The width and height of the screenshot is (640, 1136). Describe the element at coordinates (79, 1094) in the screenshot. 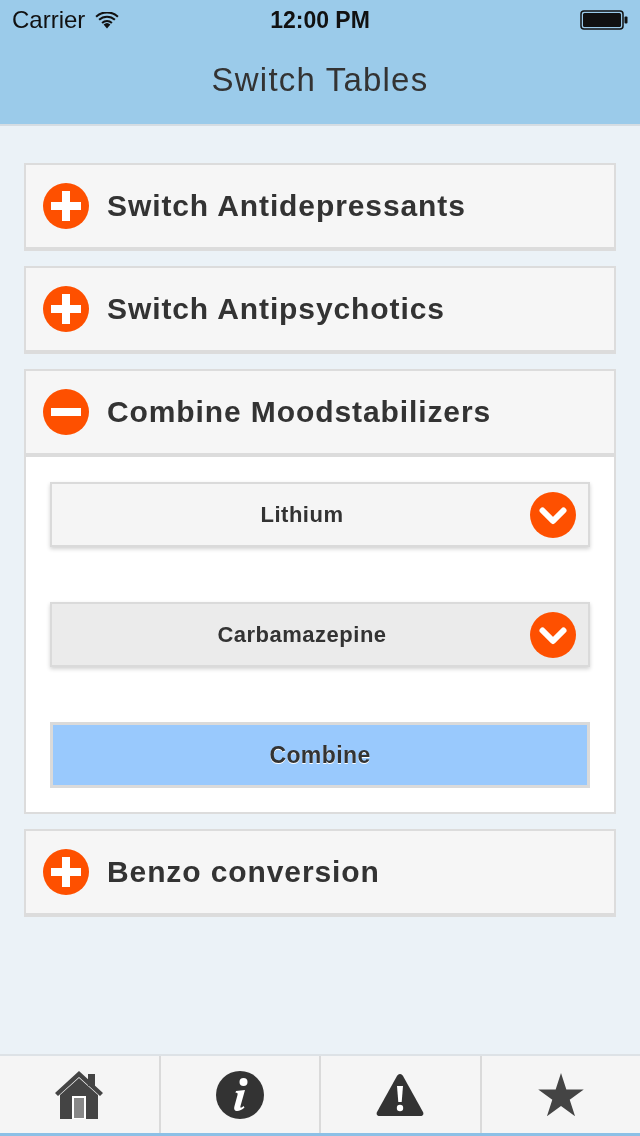

I see `home-icon` at that location.